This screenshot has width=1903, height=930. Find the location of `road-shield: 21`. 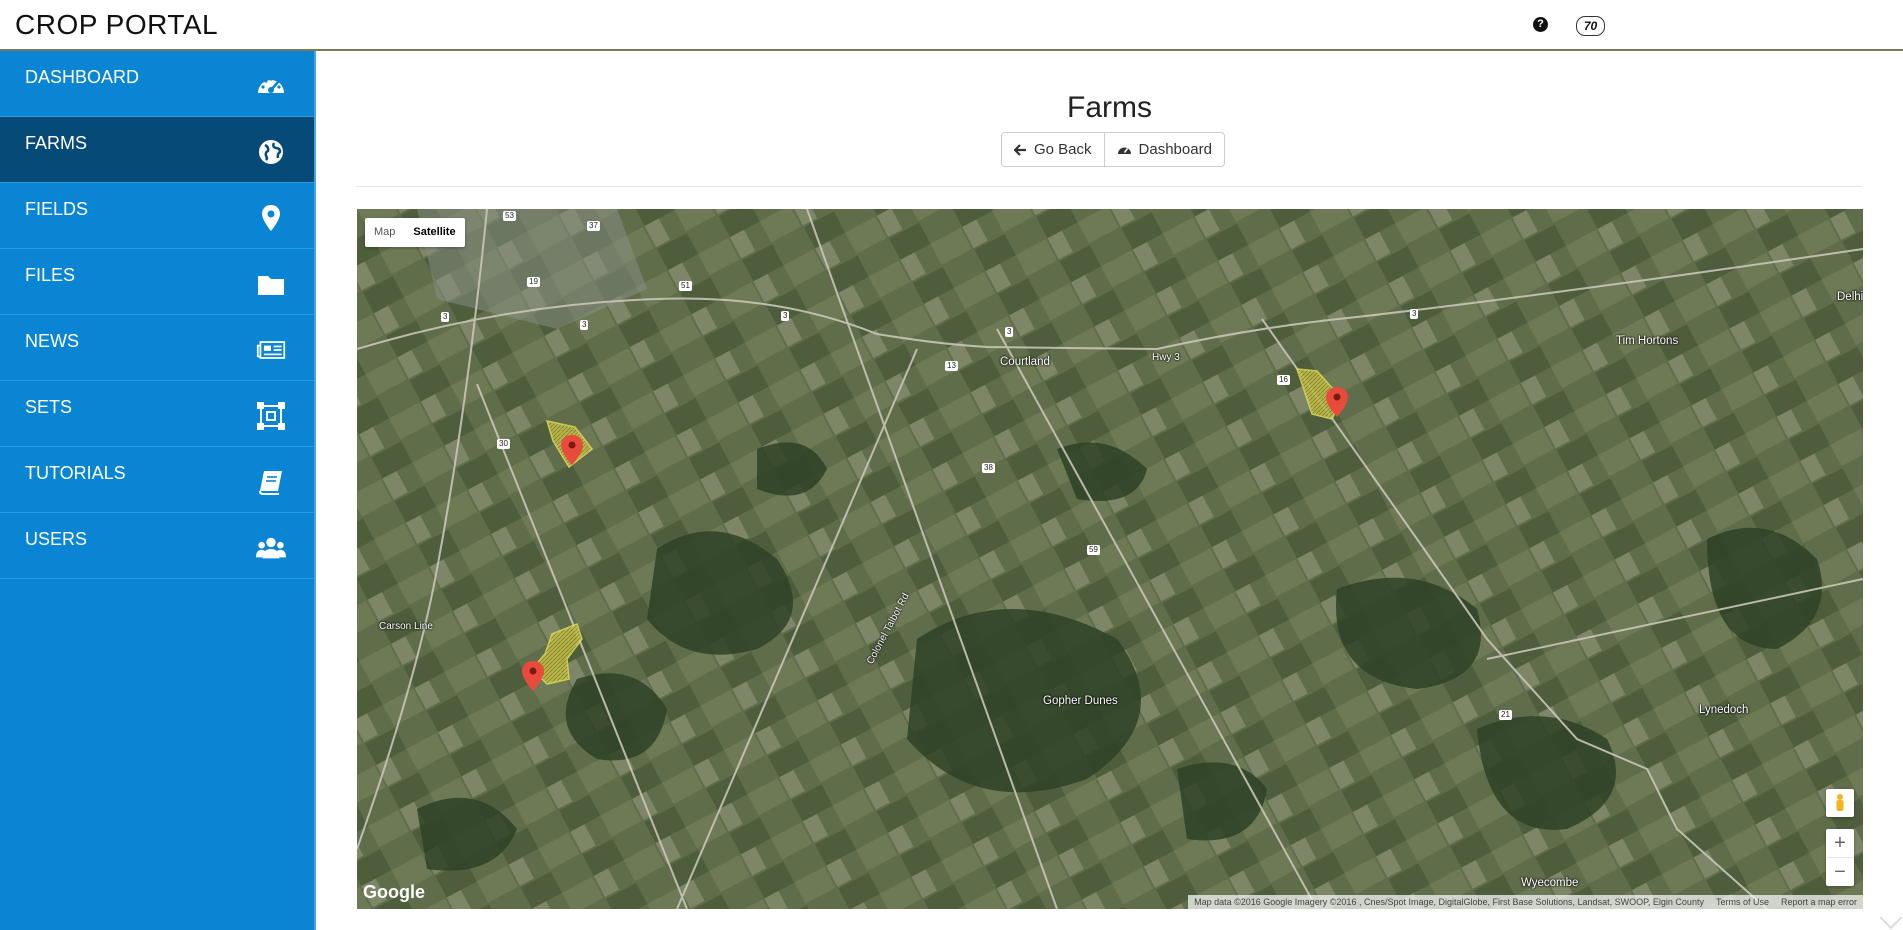

road-shield: 21 is located at coordinates (1505, 715).